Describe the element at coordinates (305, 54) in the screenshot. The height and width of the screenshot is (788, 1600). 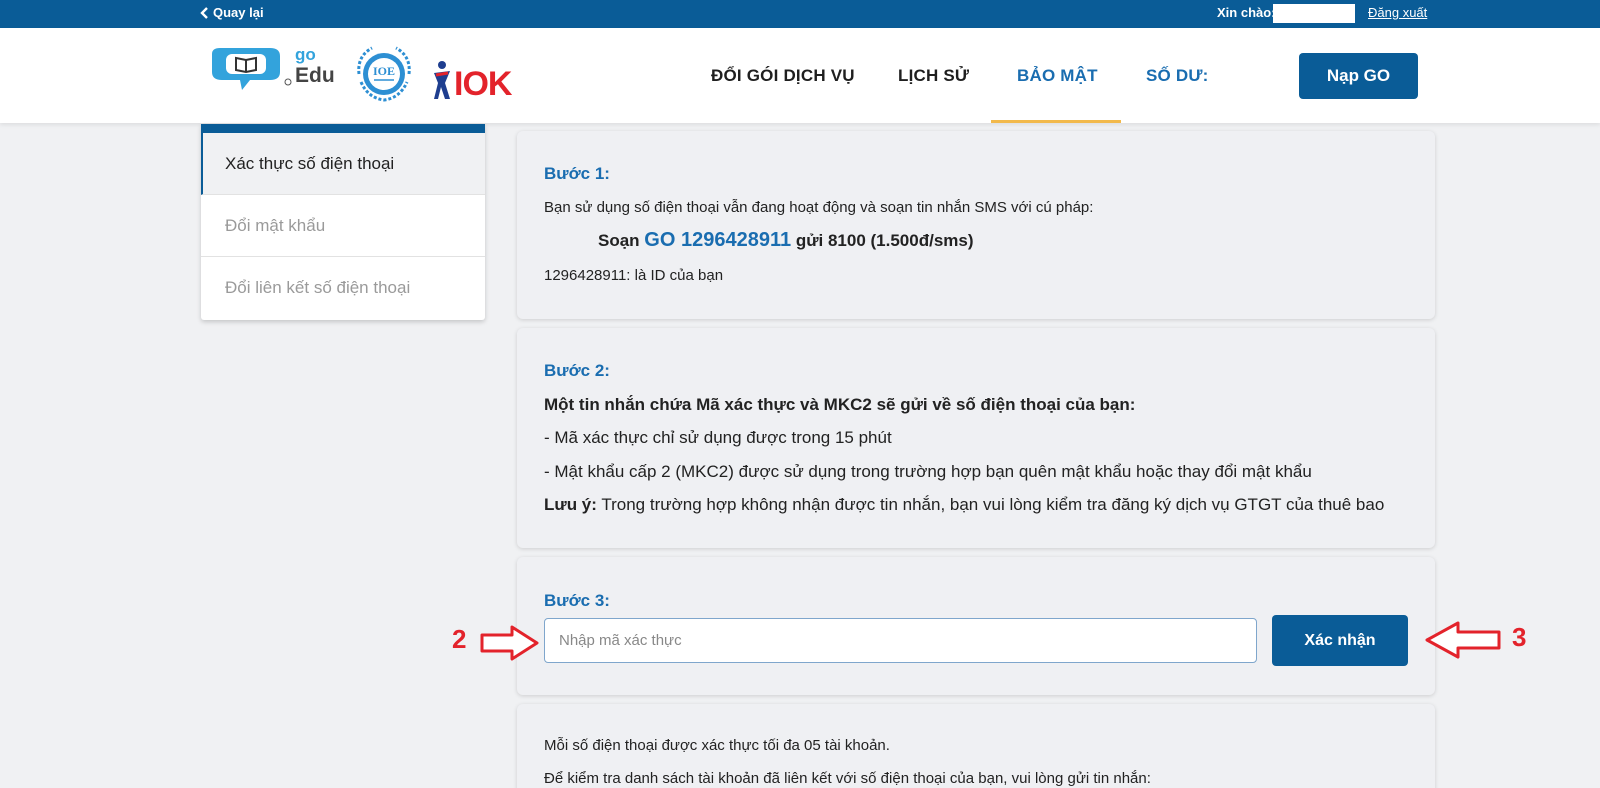
I see `svg-text: go` at that location.